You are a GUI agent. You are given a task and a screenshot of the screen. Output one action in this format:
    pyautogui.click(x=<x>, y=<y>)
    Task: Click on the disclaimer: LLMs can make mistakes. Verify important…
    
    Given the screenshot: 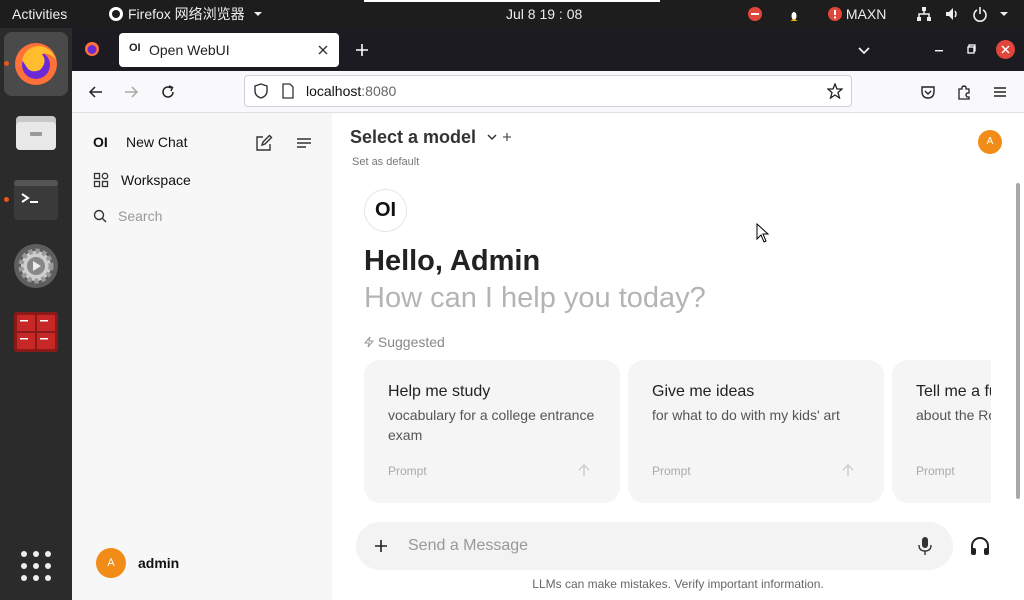 What is the action you would take?
    pyautogui.click(x=678, y=584)
    